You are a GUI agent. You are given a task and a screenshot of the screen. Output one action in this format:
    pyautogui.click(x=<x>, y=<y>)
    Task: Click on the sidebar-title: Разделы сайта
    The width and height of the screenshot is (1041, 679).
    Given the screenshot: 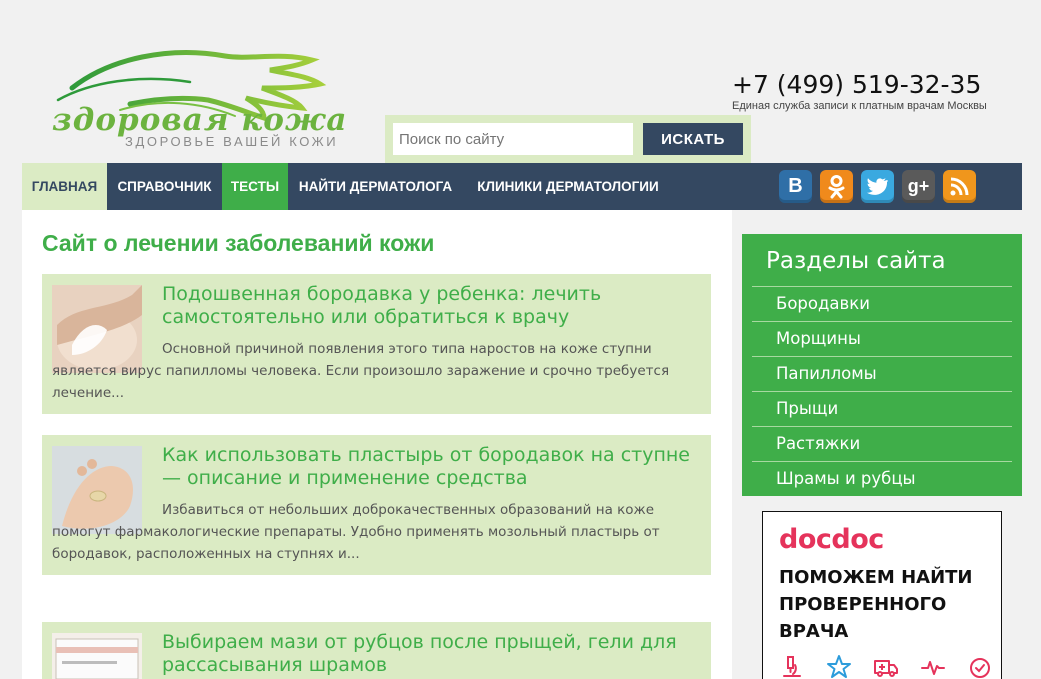 What is the action you would take?
    pyautogui.click(x=856, y=261)
    